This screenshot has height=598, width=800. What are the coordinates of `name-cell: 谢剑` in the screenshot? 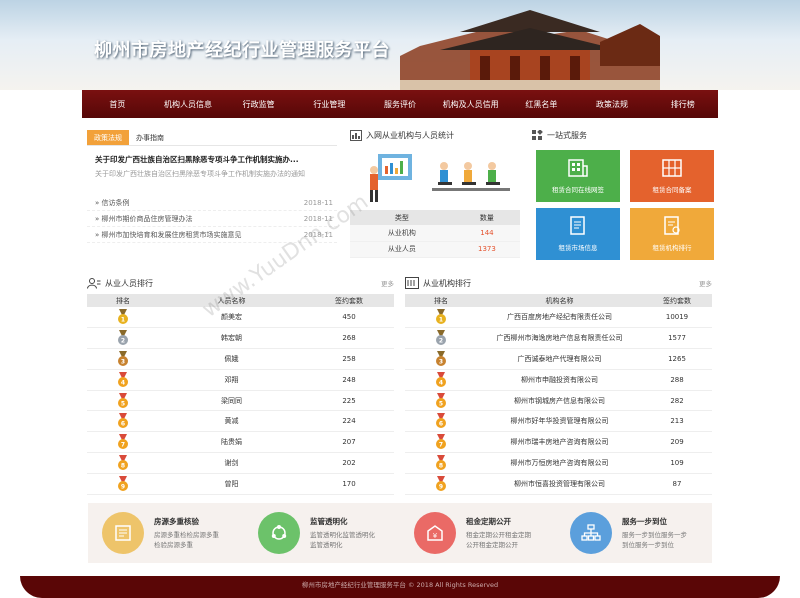 It's located at (231, 463).